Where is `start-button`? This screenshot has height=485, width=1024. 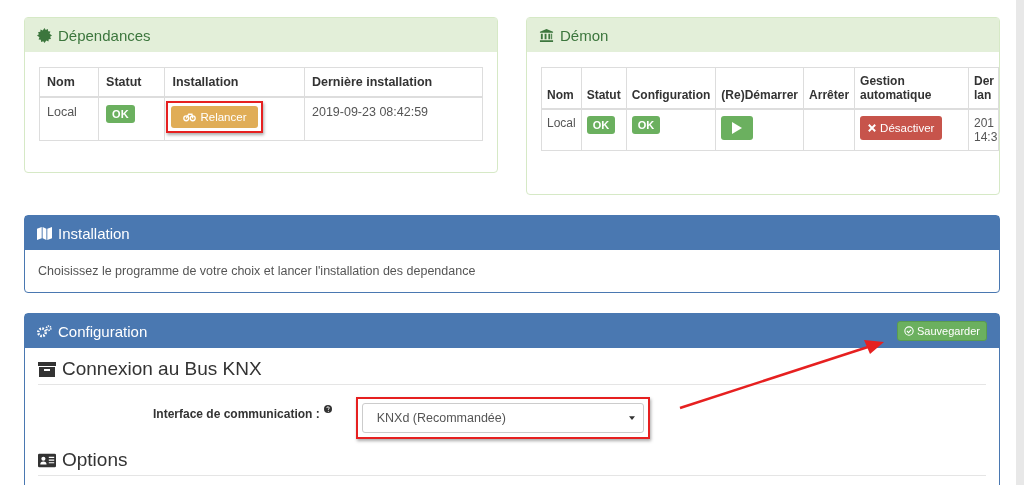
start-button is located at coordinates (737, 128).